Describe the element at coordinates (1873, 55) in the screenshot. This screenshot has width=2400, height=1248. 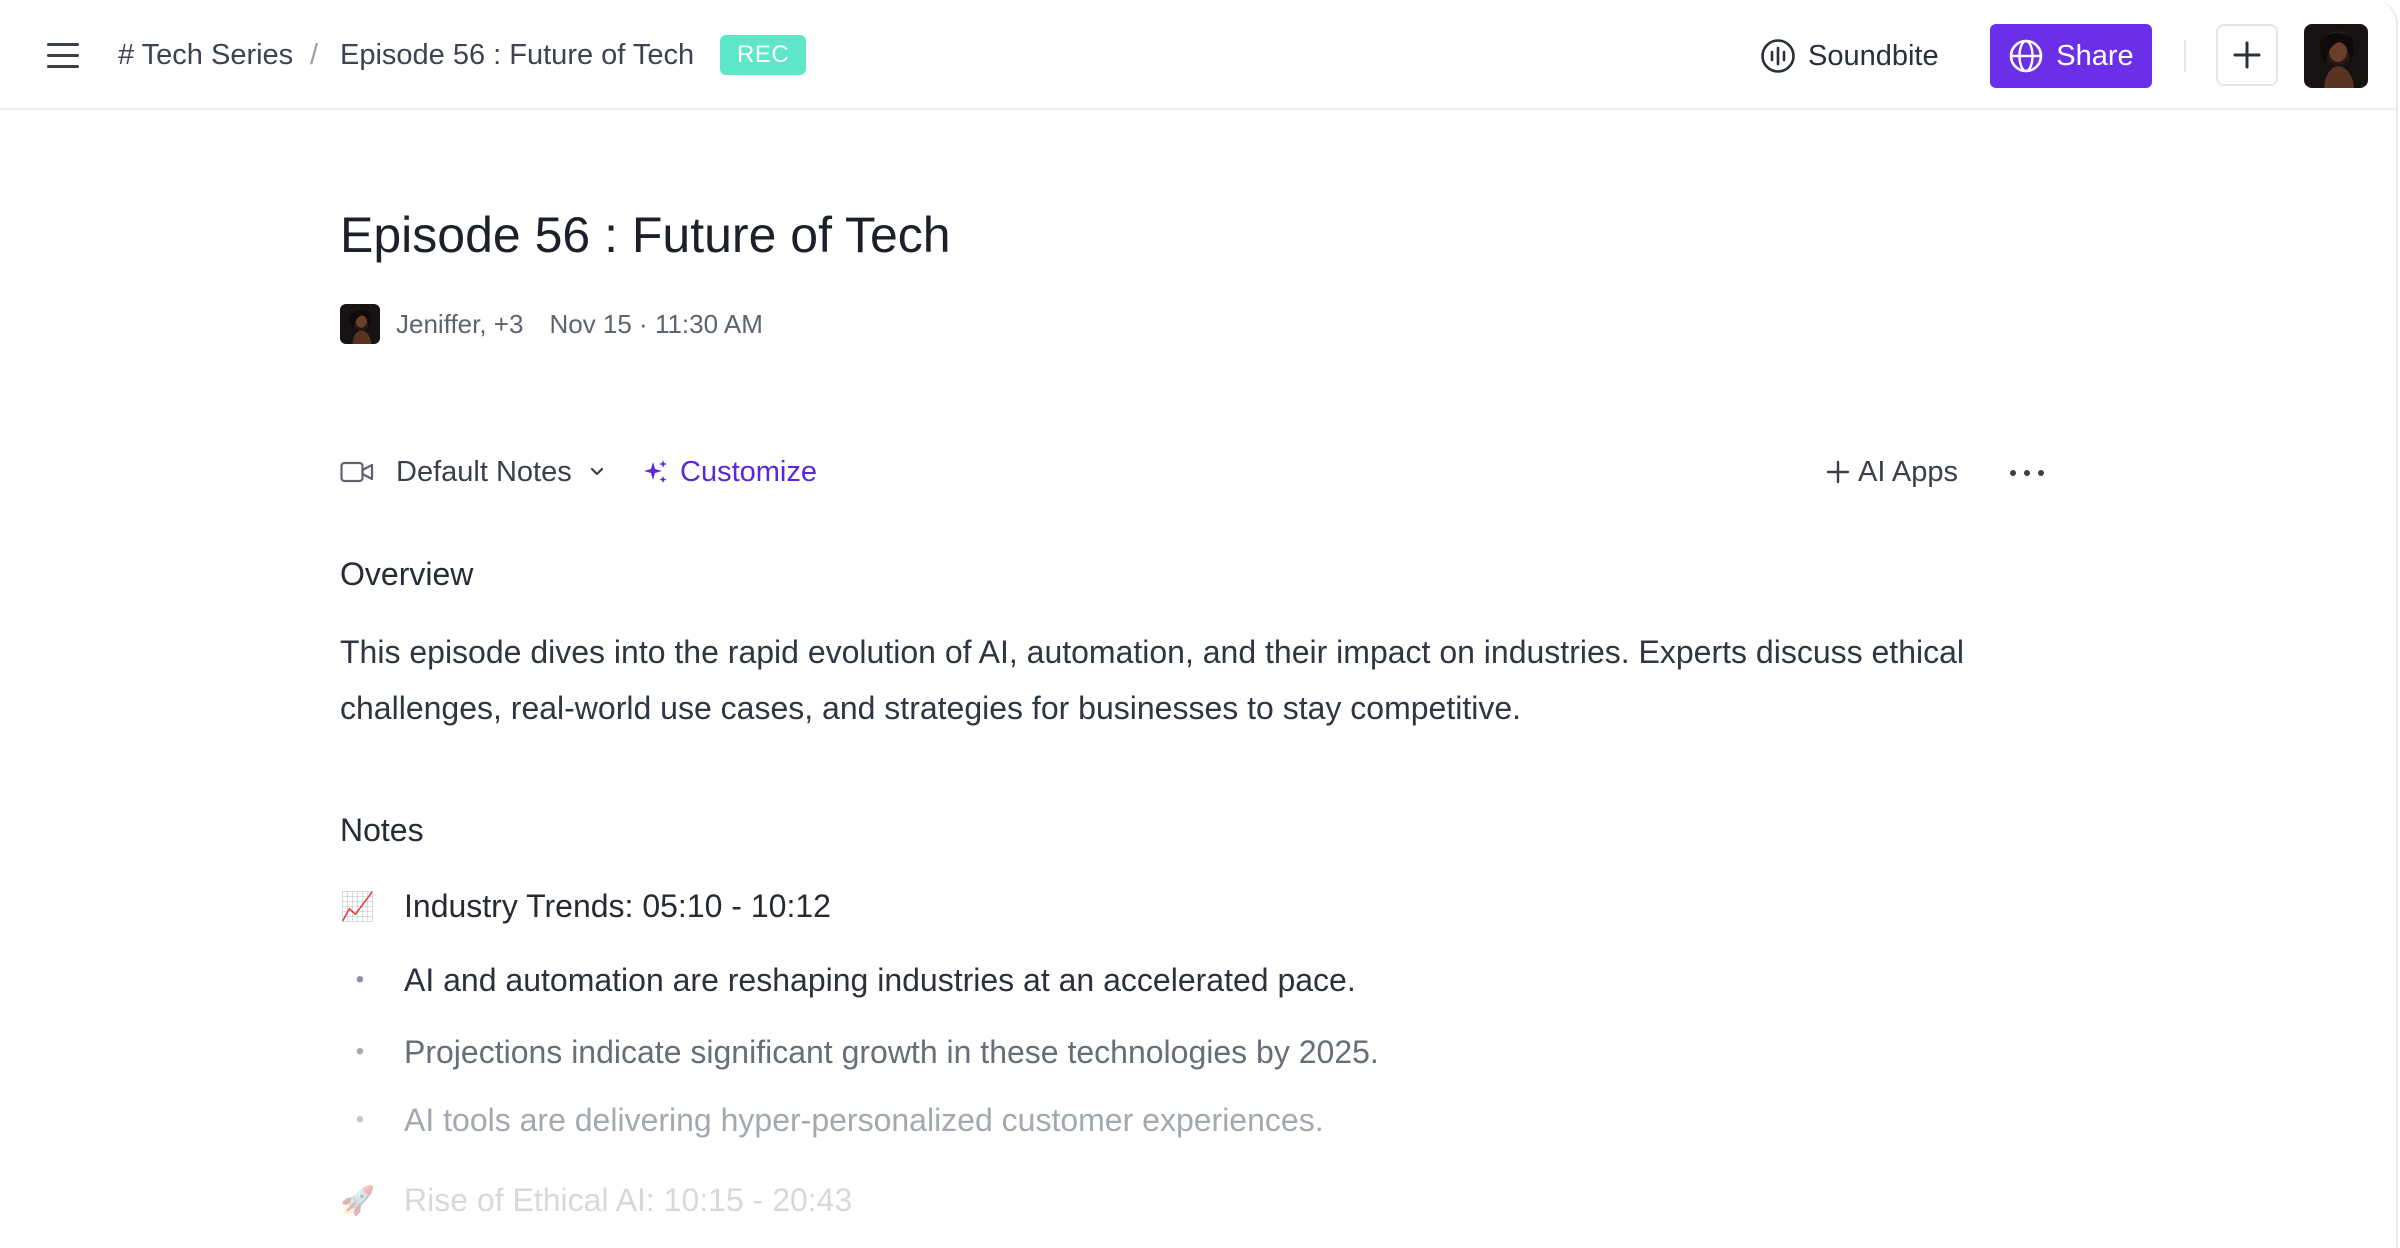
I see `soundbite-label: Soundbite` at that location.